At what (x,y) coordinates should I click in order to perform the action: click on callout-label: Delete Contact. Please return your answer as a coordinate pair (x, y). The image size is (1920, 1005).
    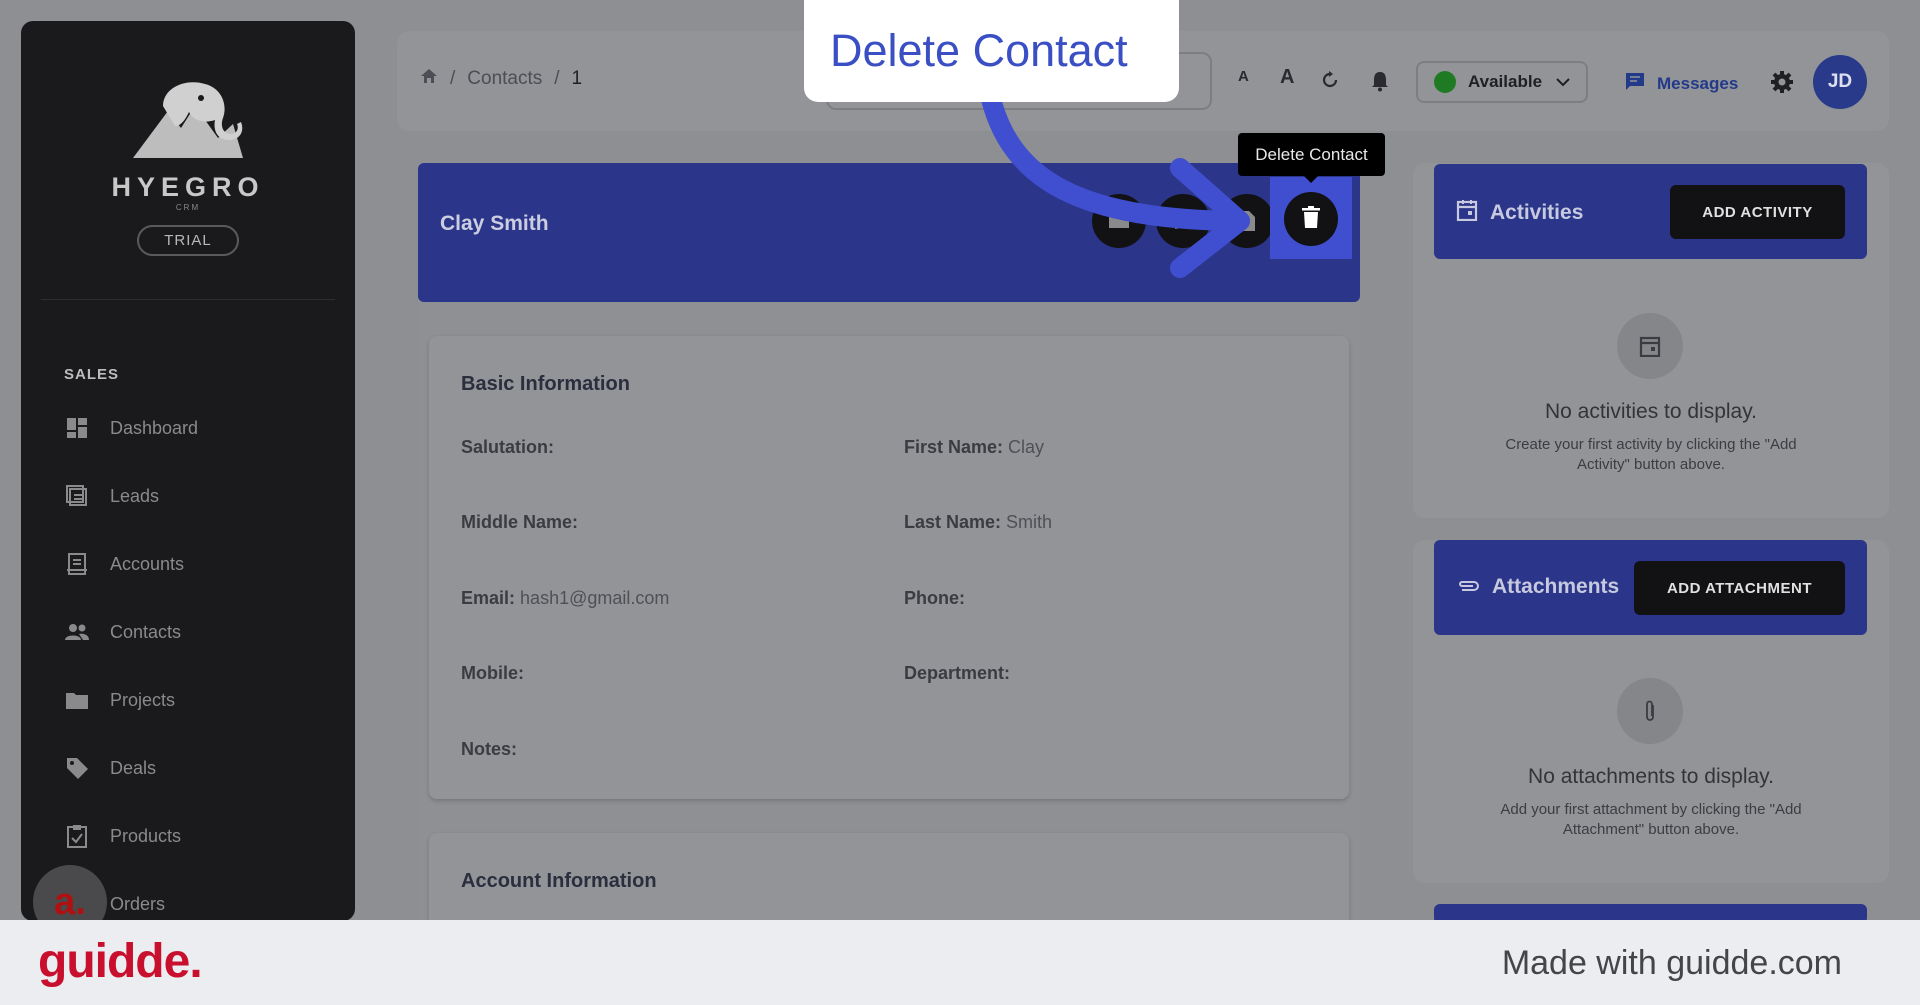
    Looking at the image, I should click on (991, 51).